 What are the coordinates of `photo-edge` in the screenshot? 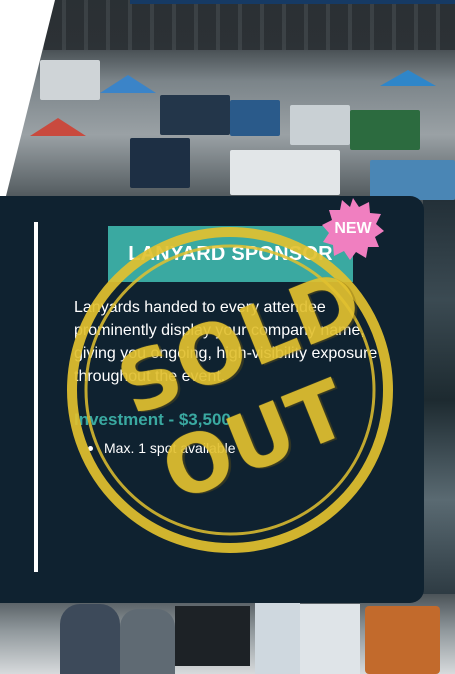 It's located at (439, 400).